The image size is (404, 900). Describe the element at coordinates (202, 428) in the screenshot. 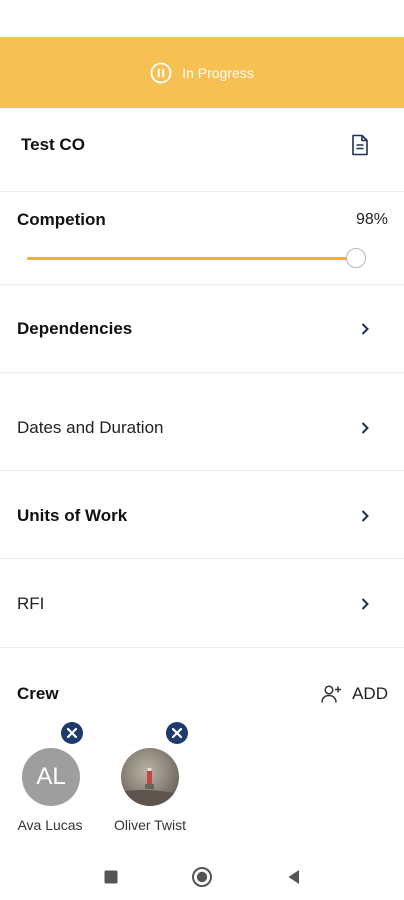

I see `section-dates-and-duration: Dates and Duration` at that location.